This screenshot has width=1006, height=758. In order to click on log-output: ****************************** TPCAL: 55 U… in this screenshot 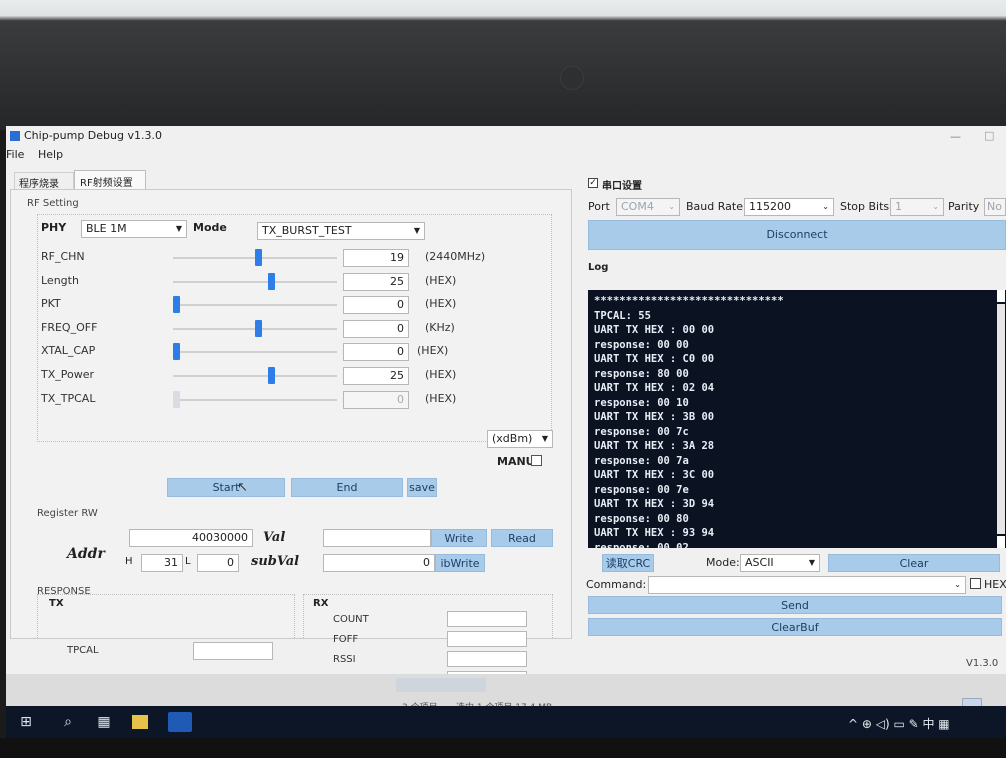, I will do `click(792, 419)`.